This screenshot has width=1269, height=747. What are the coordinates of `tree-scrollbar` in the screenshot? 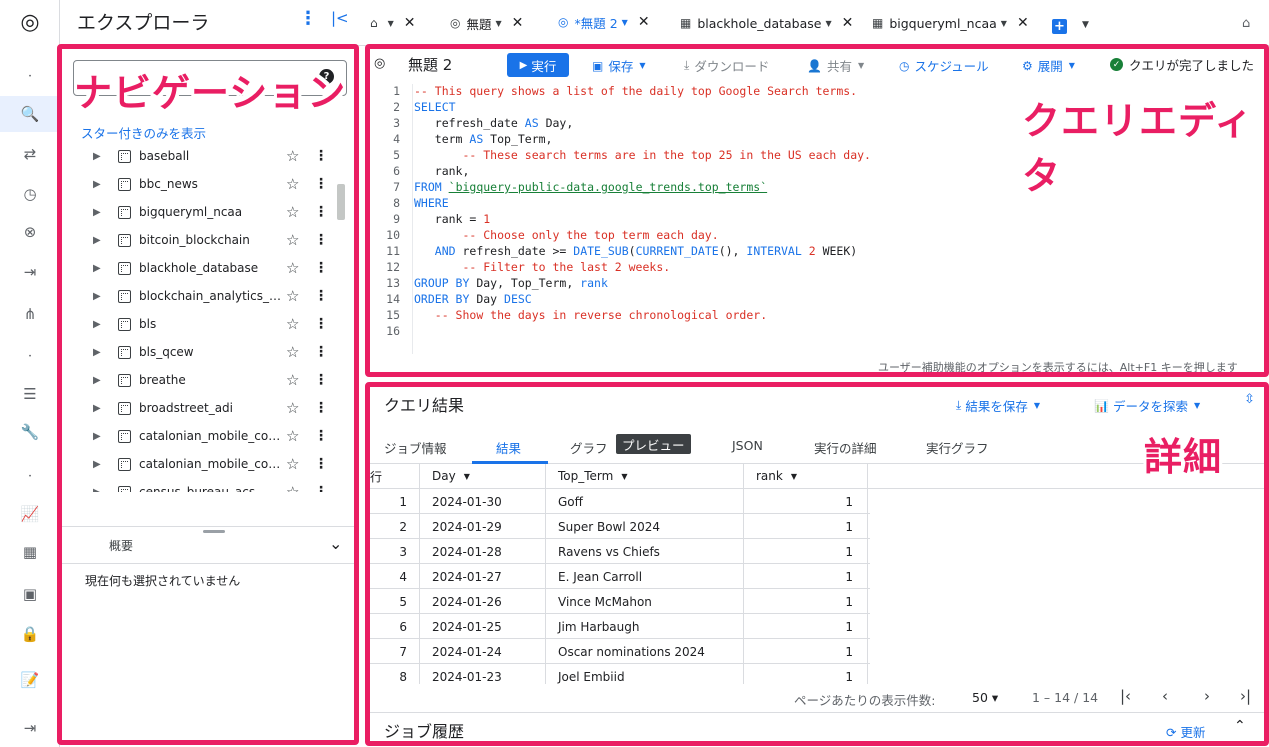 It's located at (341, 202).